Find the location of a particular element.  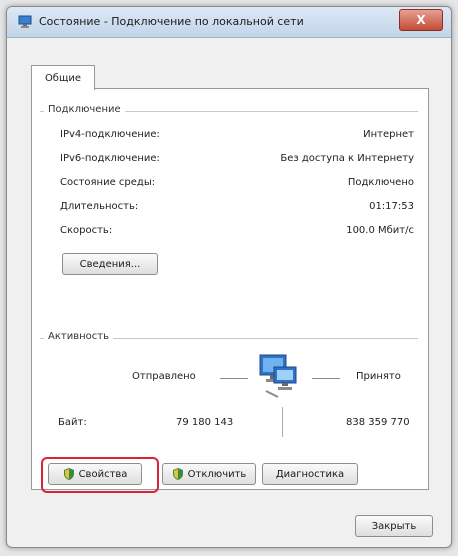

sent-label: Отправлено is located at coordinates (164, 376).